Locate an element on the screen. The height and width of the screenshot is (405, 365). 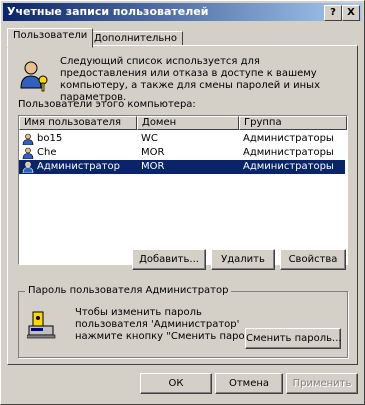
password-computer-icon is located at coordinates (41, 325).